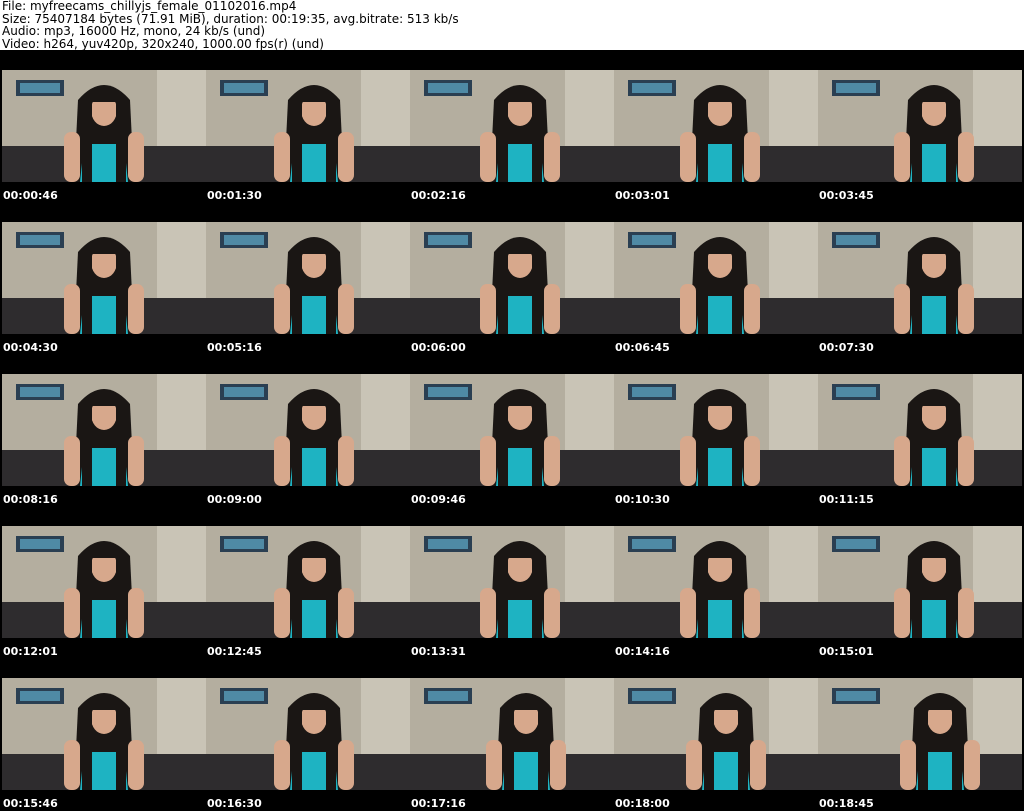  What do you see at coordinates (642, 803) in the screenshot?
I see `frame-timestamp: 00:18:00` at bounding box center [642, 803].